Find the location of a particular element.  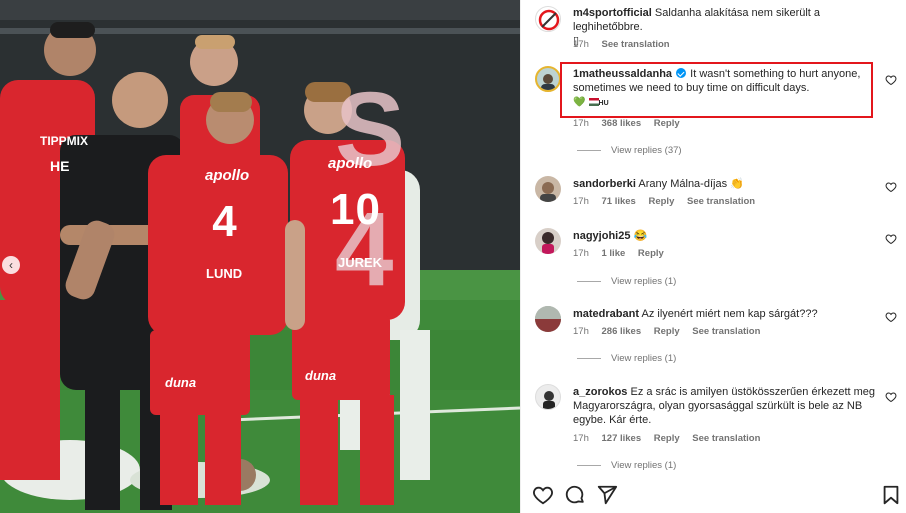

like-count: 368 likes is located at coordinates (622, 123).